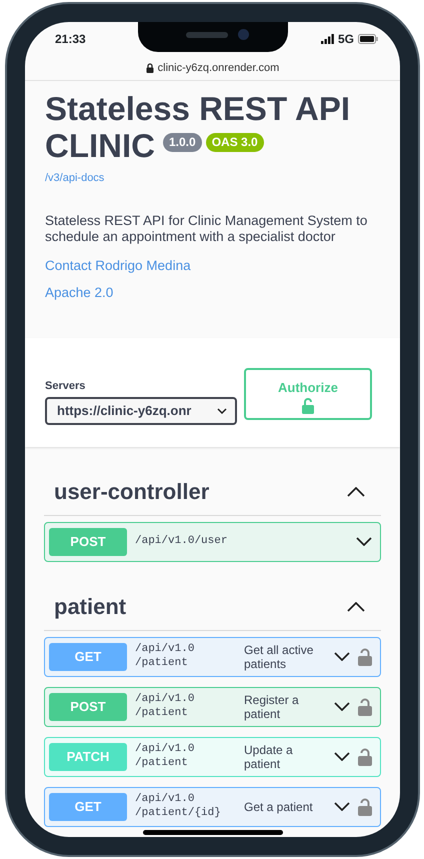 This screenshot has width=424, height=859. Describe the element at coordinates (212, 607) in the screenshot. I see `section-header: patient` at that location.